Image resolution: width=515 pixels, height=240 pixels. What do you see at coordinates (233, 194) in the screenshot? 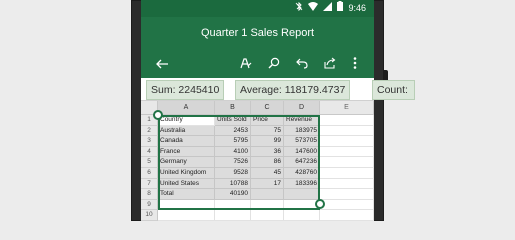
I see `cell-b8: 40190` at bounding box center [233, 194].